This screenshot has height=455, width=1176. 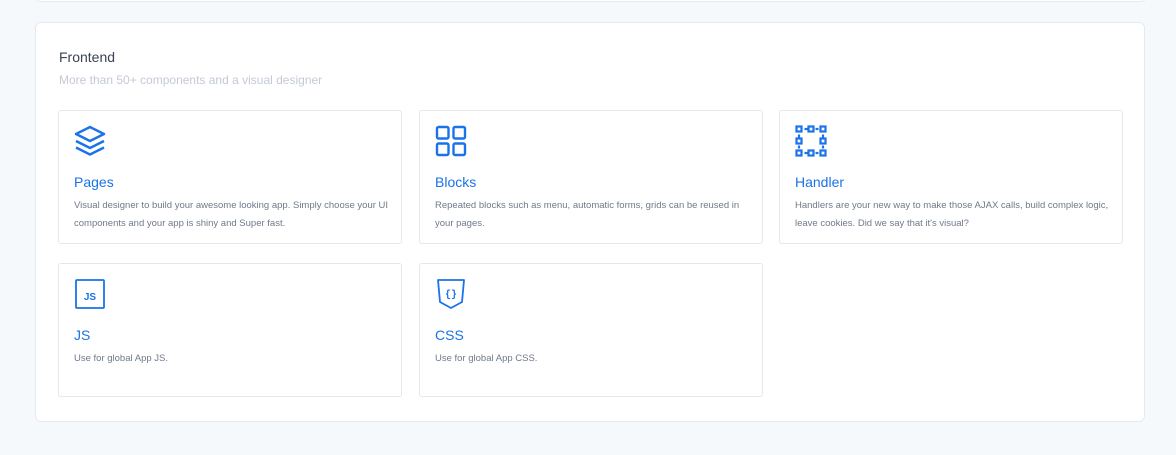 I want to click on layers-icon, so click(x=90, y=141).